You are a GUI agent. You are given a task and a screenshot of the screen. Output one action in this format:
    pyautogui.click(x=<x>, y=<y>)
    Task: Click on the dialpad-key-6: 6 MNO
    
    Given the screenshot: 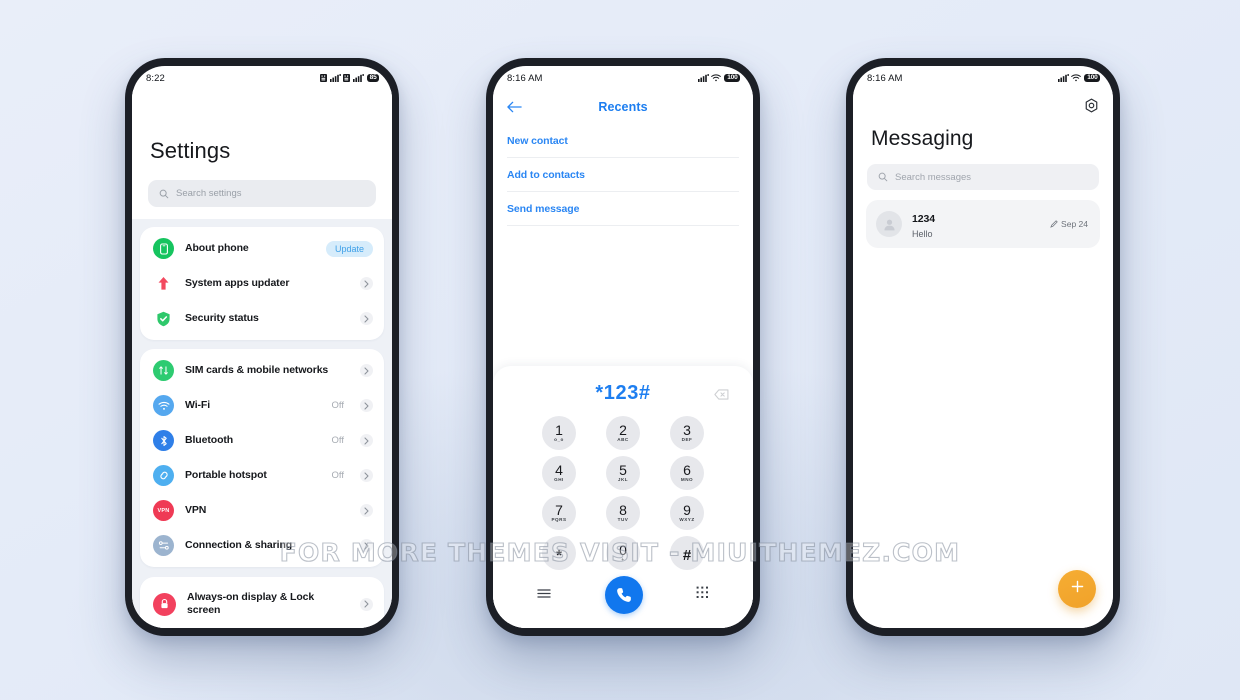 What is the action you would take?
    pyautogui.click(x=687, y=473)
    